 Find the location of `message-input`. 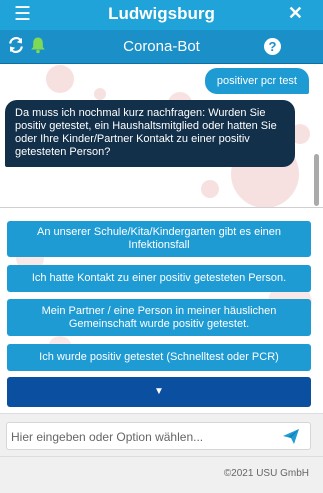

message-input is located at coordinates (141, 437).